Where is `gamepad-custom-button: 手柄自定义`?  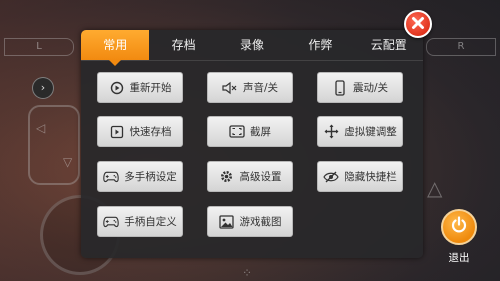 gamepad-custom-button: 手柄自定义 is located at coordinates (140, 221).